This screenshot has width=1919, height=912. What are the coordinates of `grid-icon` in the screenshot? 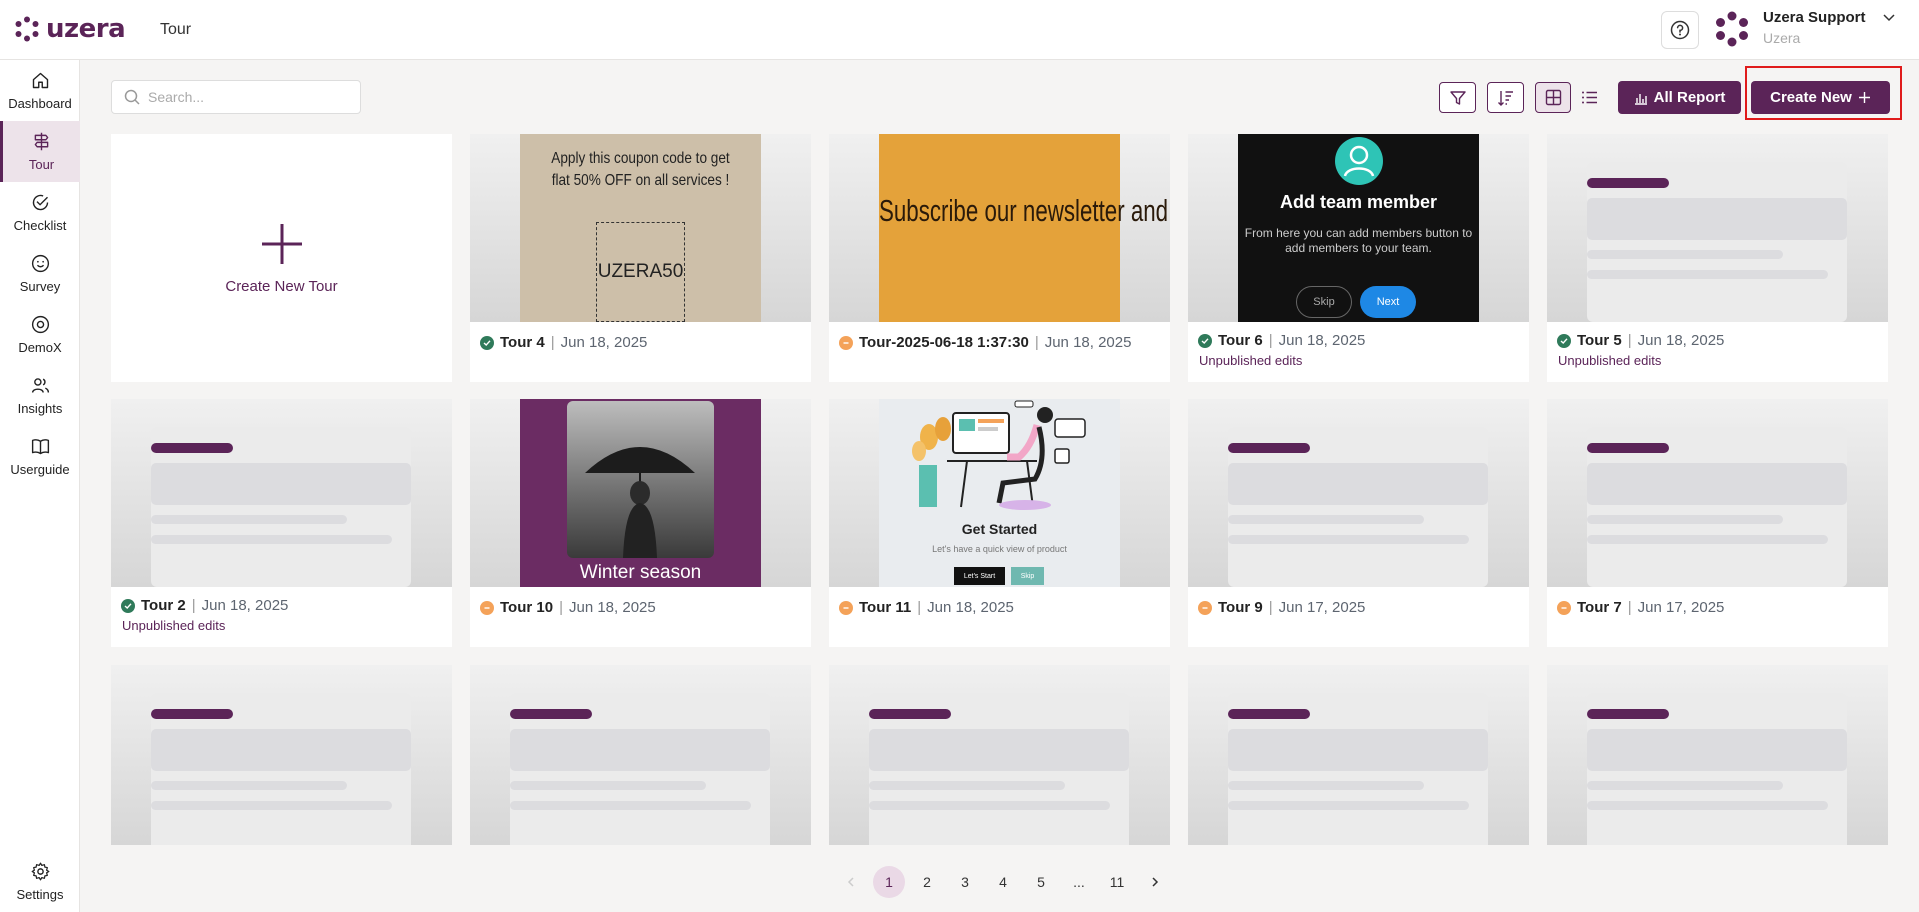 It's located at (1553, 97).